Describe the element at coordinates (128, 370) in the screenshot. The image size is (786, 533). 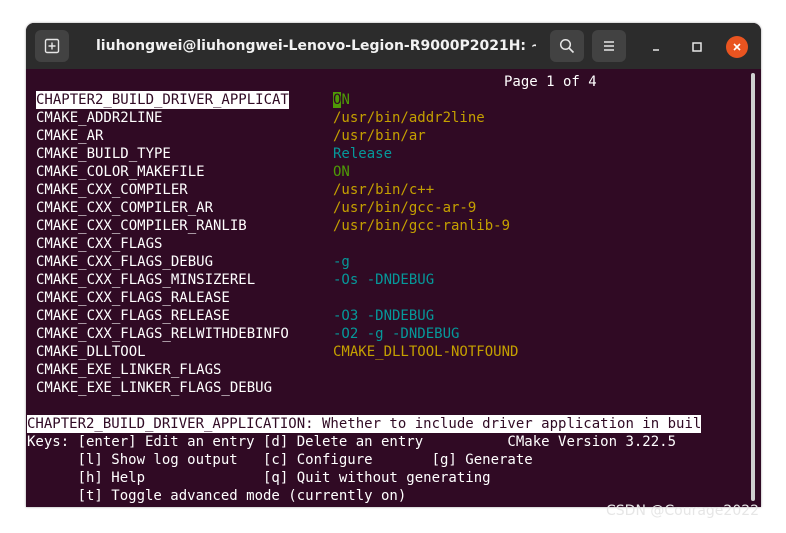
I see `cache-entry-name: CMAKE_EXE_LINKER_FLAGS` at that location.